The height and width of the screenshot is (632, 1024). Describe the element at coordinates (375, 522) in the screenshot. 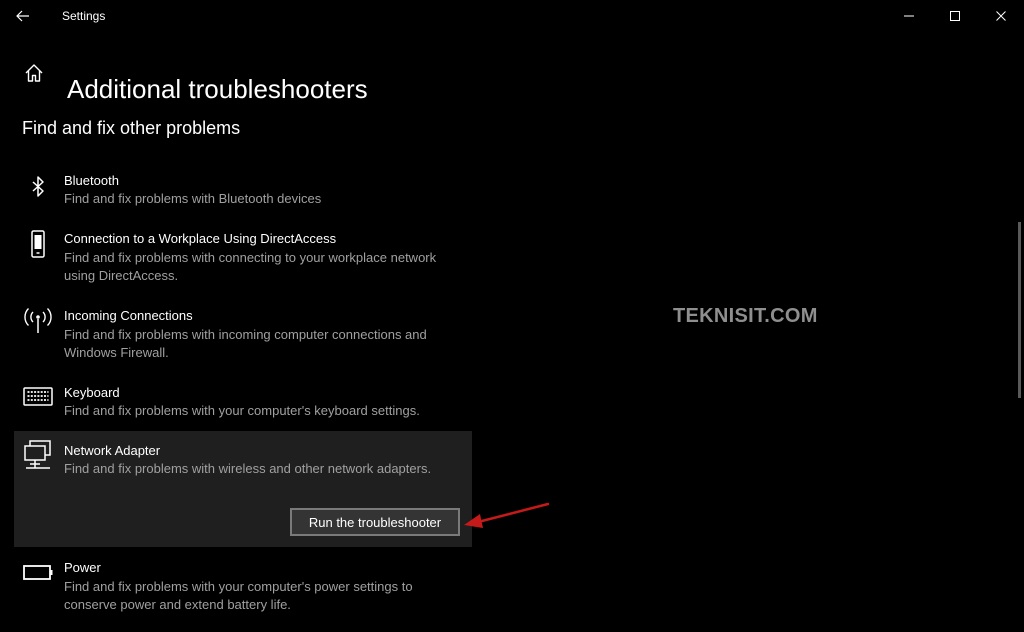

I see `run-troubleshooter-button: Run the troubleshooter` at that location.